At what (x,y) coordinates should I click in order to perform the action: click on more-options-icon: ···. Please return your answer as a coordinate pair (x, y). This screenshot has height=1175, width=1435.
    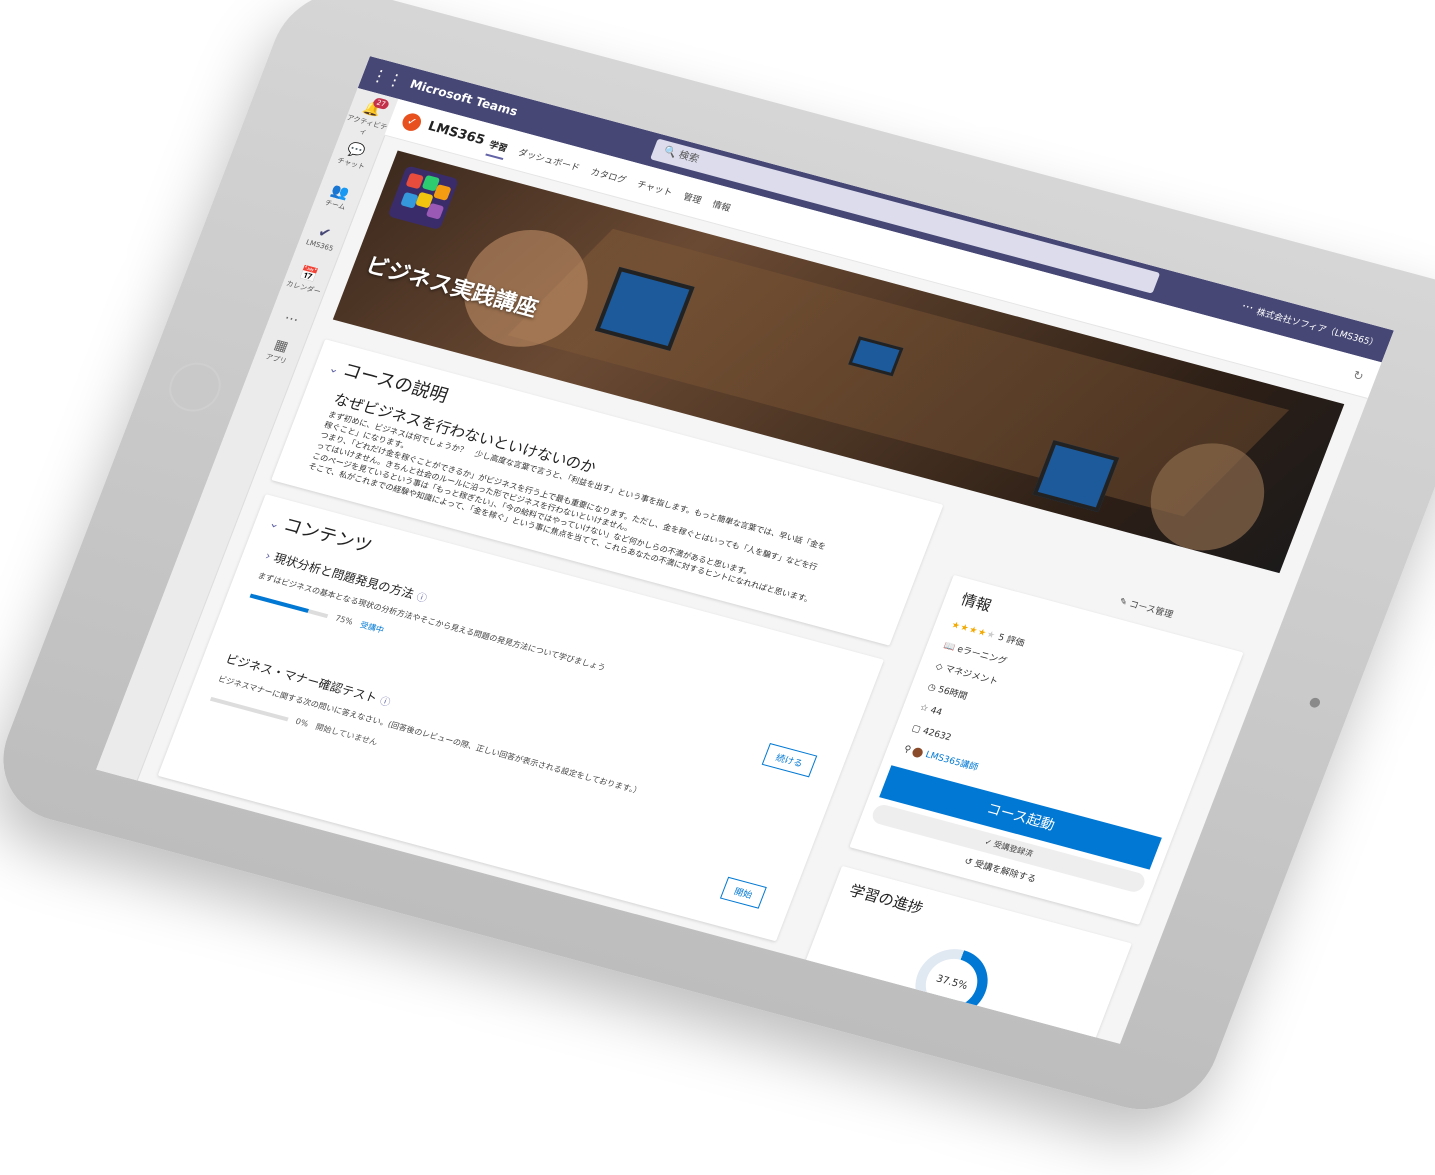
    Looking at the image, I should click on (1248, 307).